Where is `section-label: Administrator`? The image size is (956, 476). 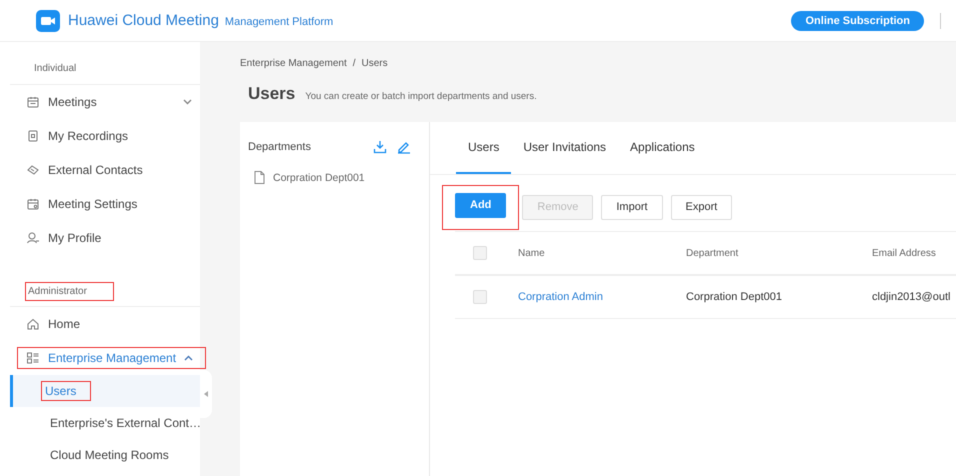
section-label: Administrator is located at coordinates (69, 291).